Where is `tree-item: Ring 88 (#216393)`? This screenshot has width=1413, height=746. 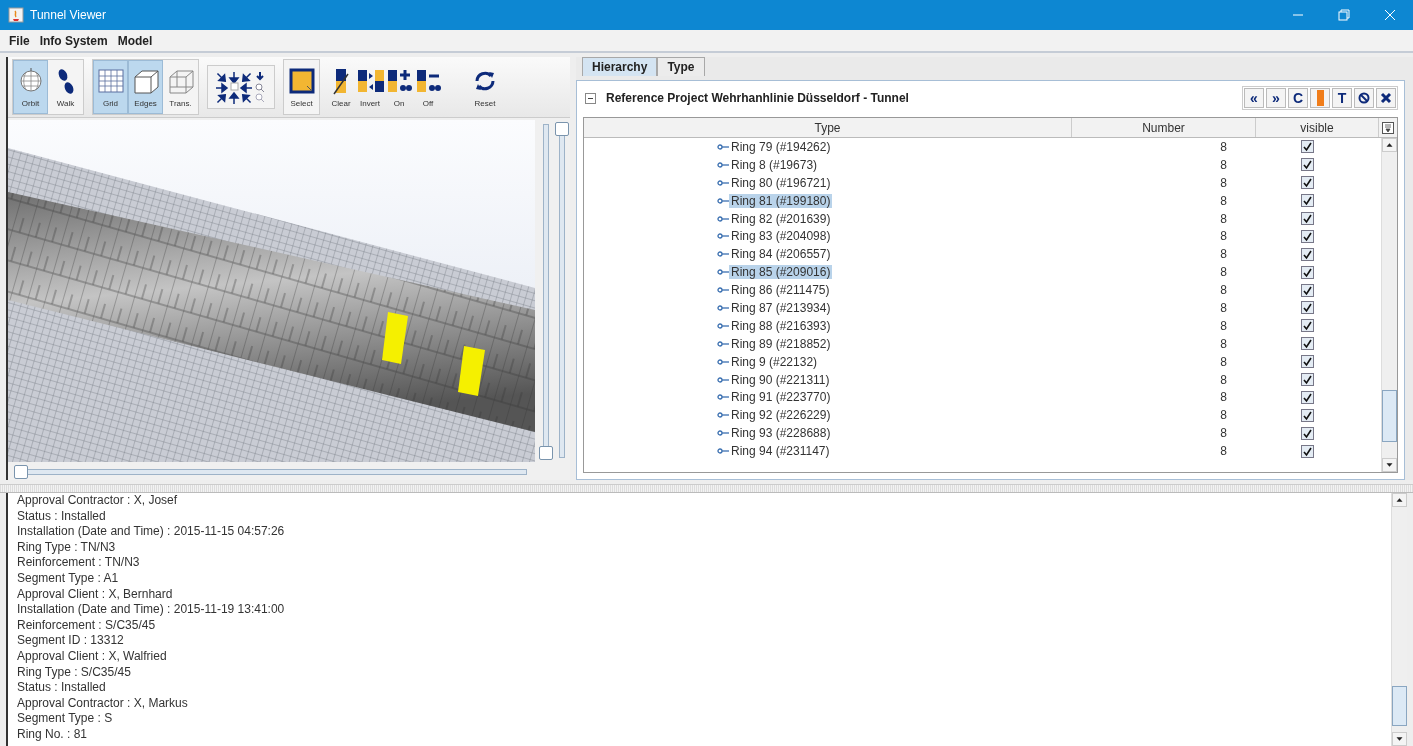
tree-item: Ring 88 (#216393) is located at coordinates (781, 325).